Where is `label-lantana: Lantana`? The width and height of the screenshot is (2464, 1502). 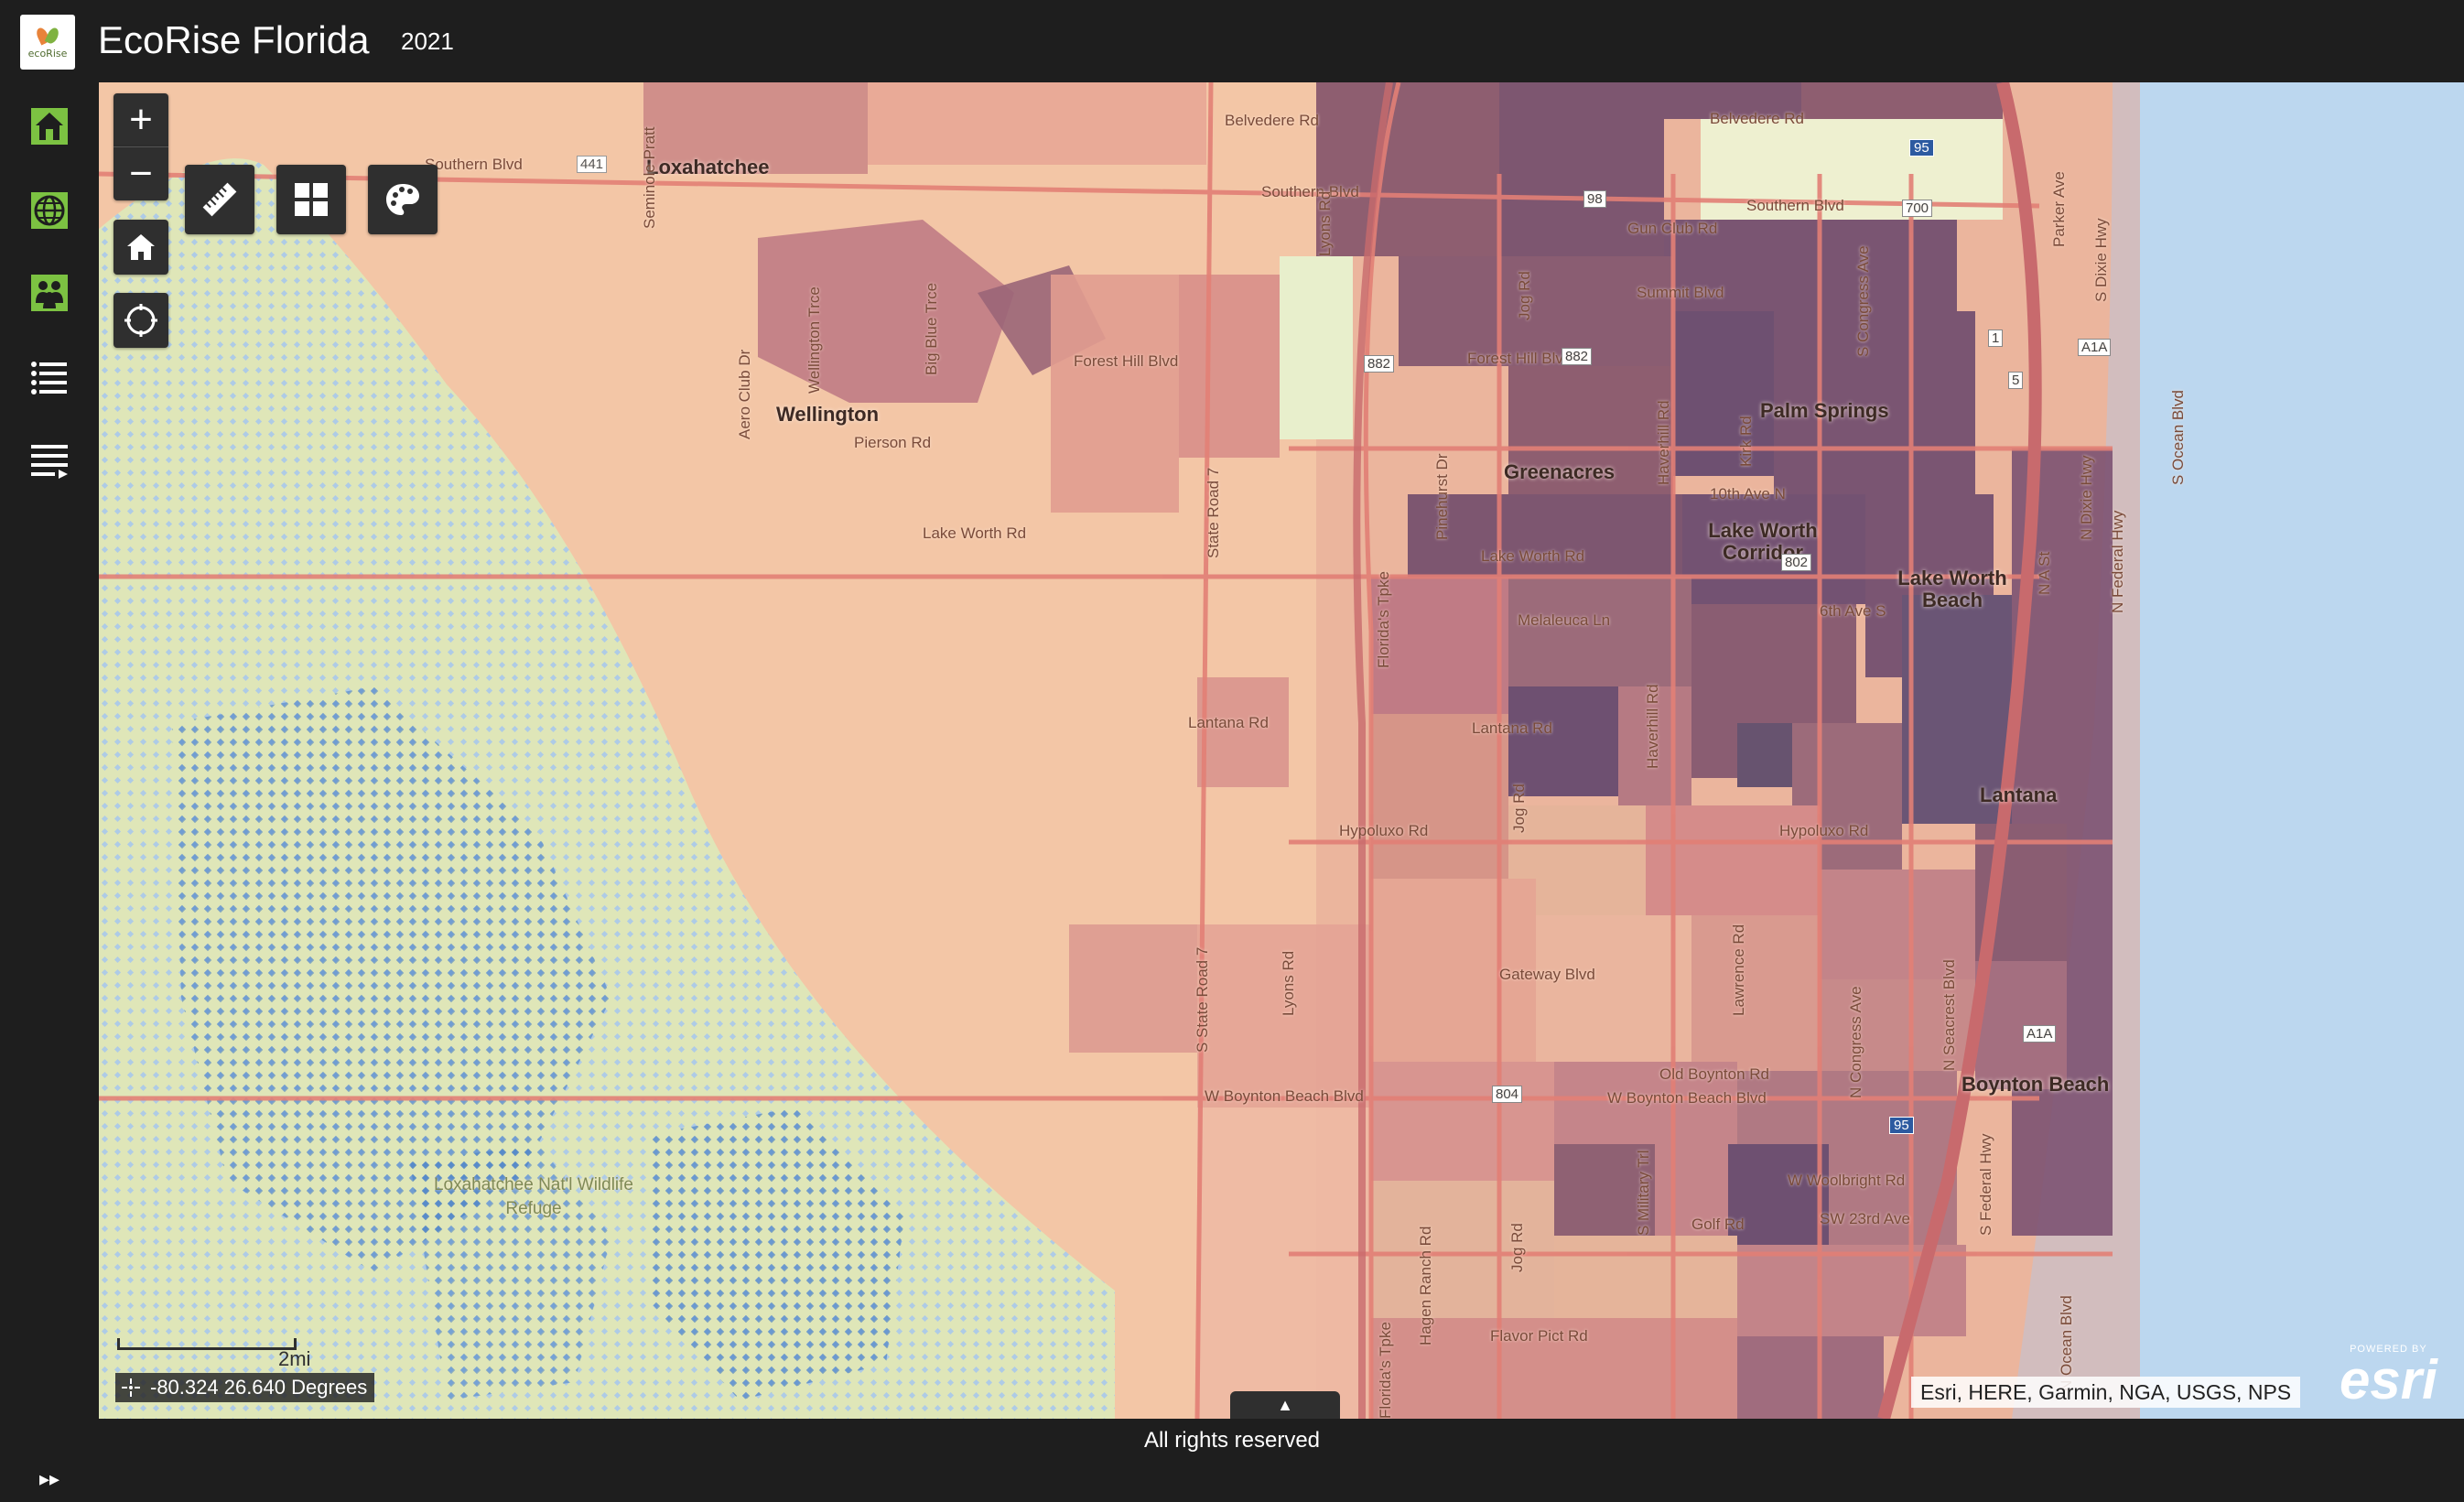
label-lantana: Lantana is located at coordinates (2019, 794).